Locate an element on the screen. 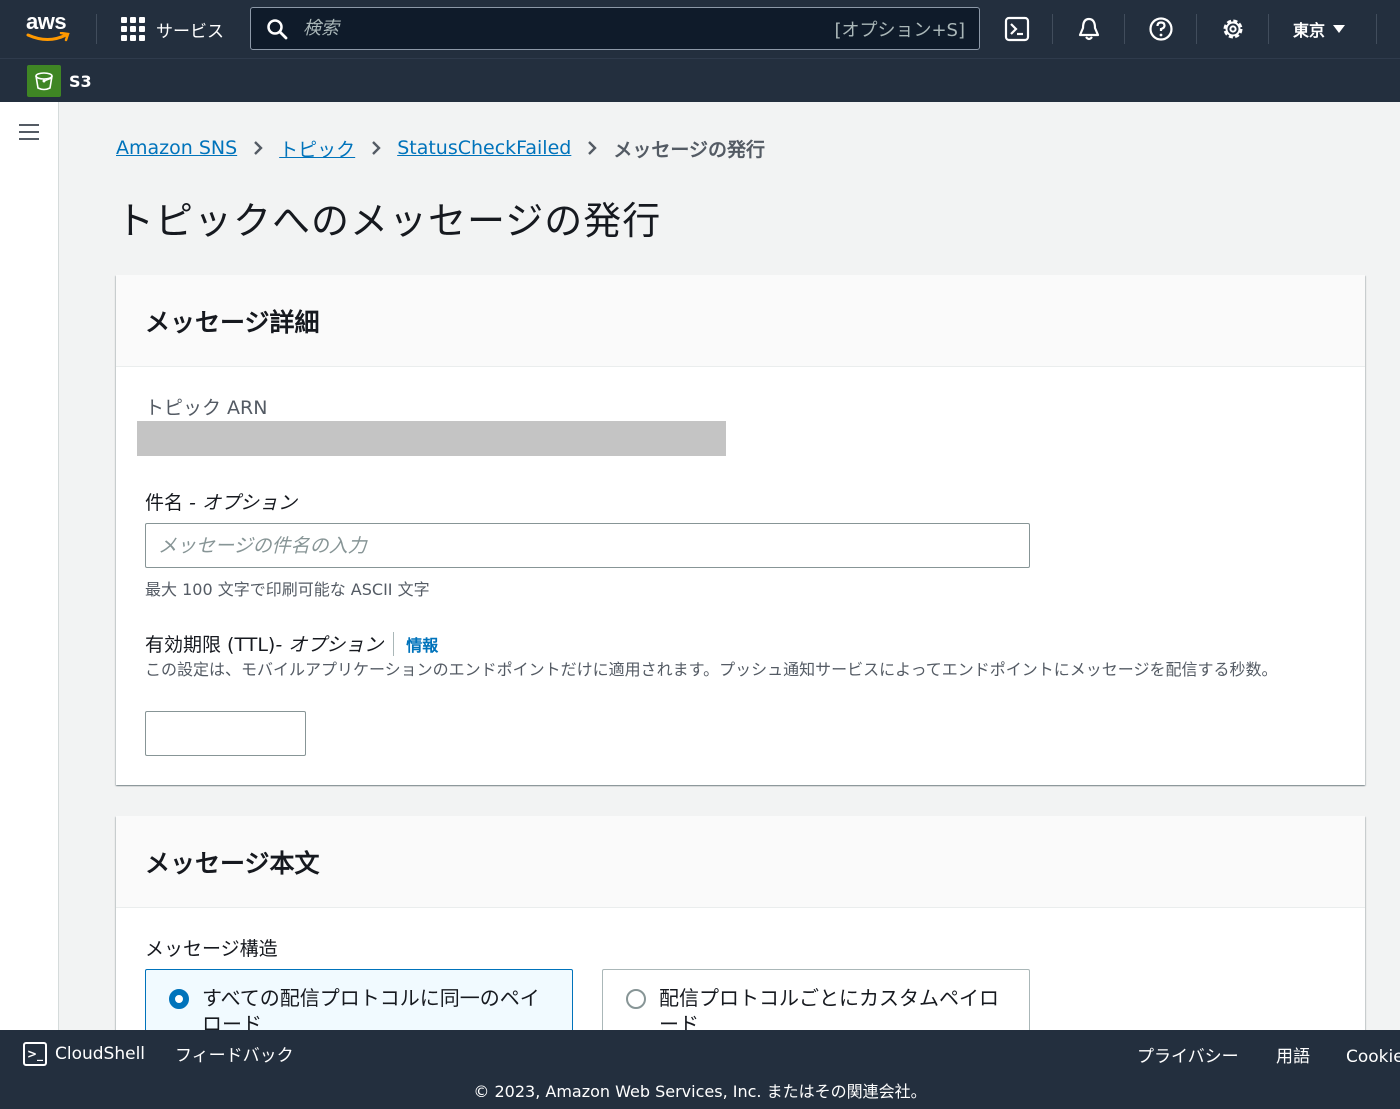 The width and height of the screenshot is (1400, 1109). search-icon is located at coordinates (277, 28).